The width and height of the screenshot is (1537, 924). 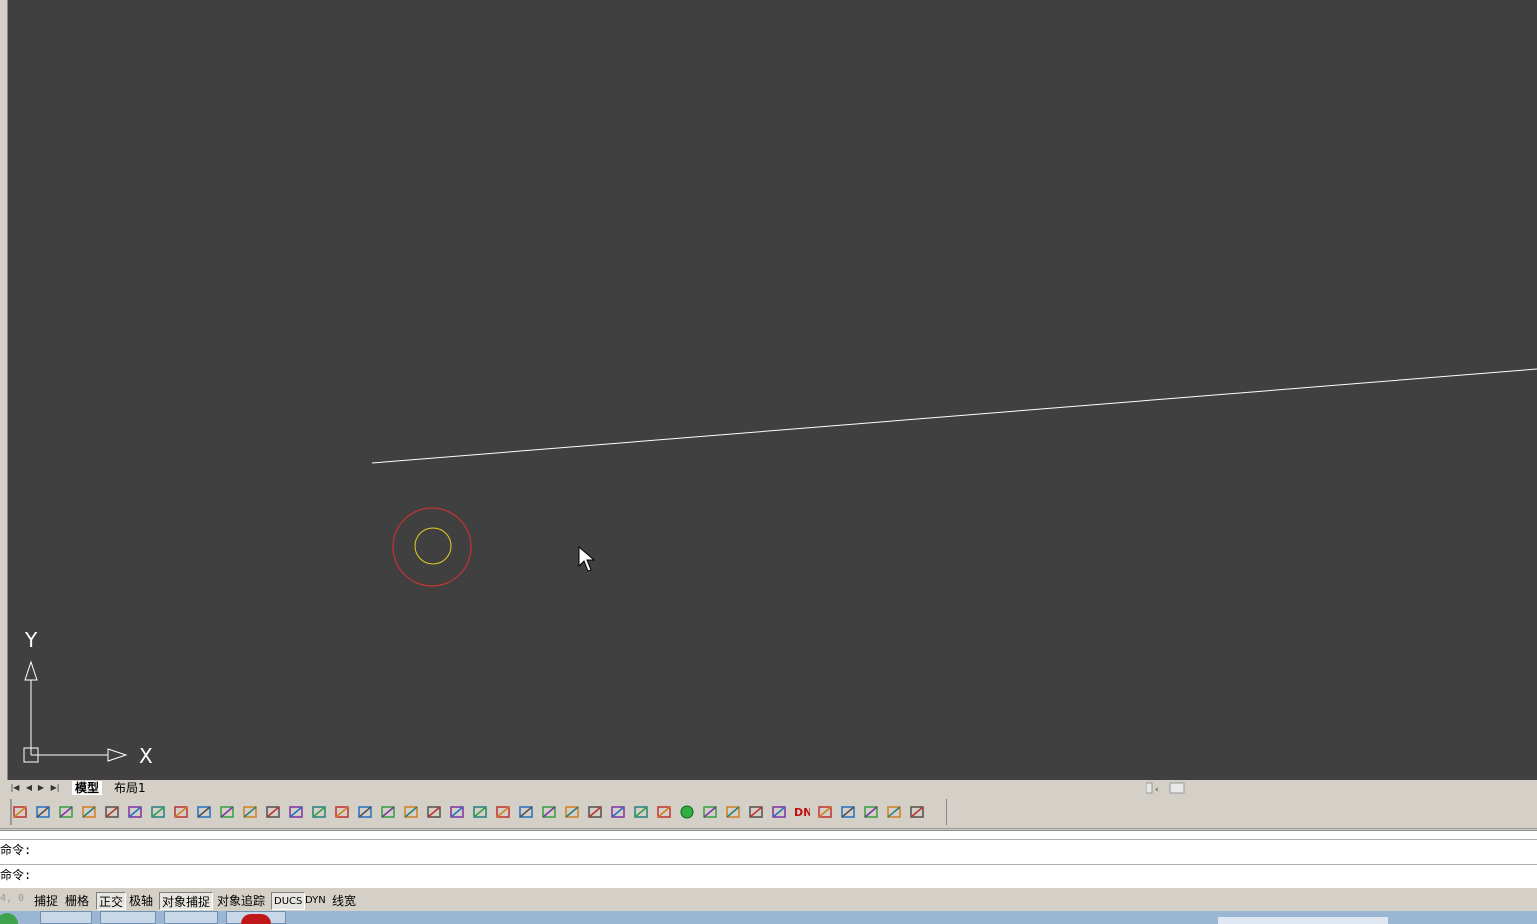 I want to click on dn-label-icon: DN, so click(x=802, y=812).